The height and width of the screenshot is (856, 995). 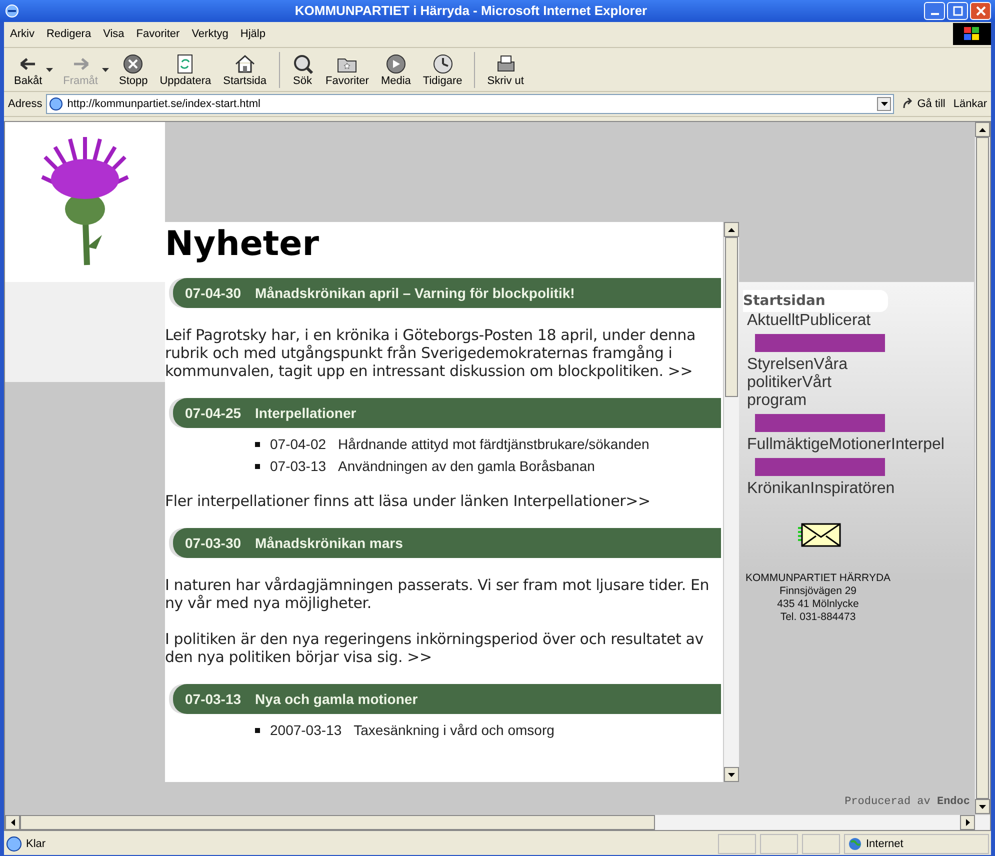 I want to click on window-title: KOMMUNPARTIET i Härryda - Microsoft Internet Explorer, so click(x=471, y=10).